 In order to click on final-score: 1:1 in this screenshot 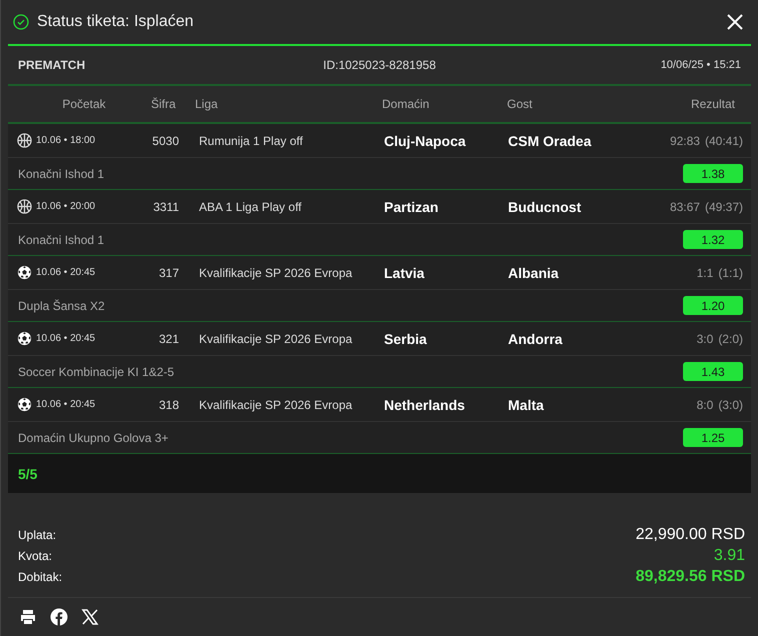, I will do `click(705, 273)`.